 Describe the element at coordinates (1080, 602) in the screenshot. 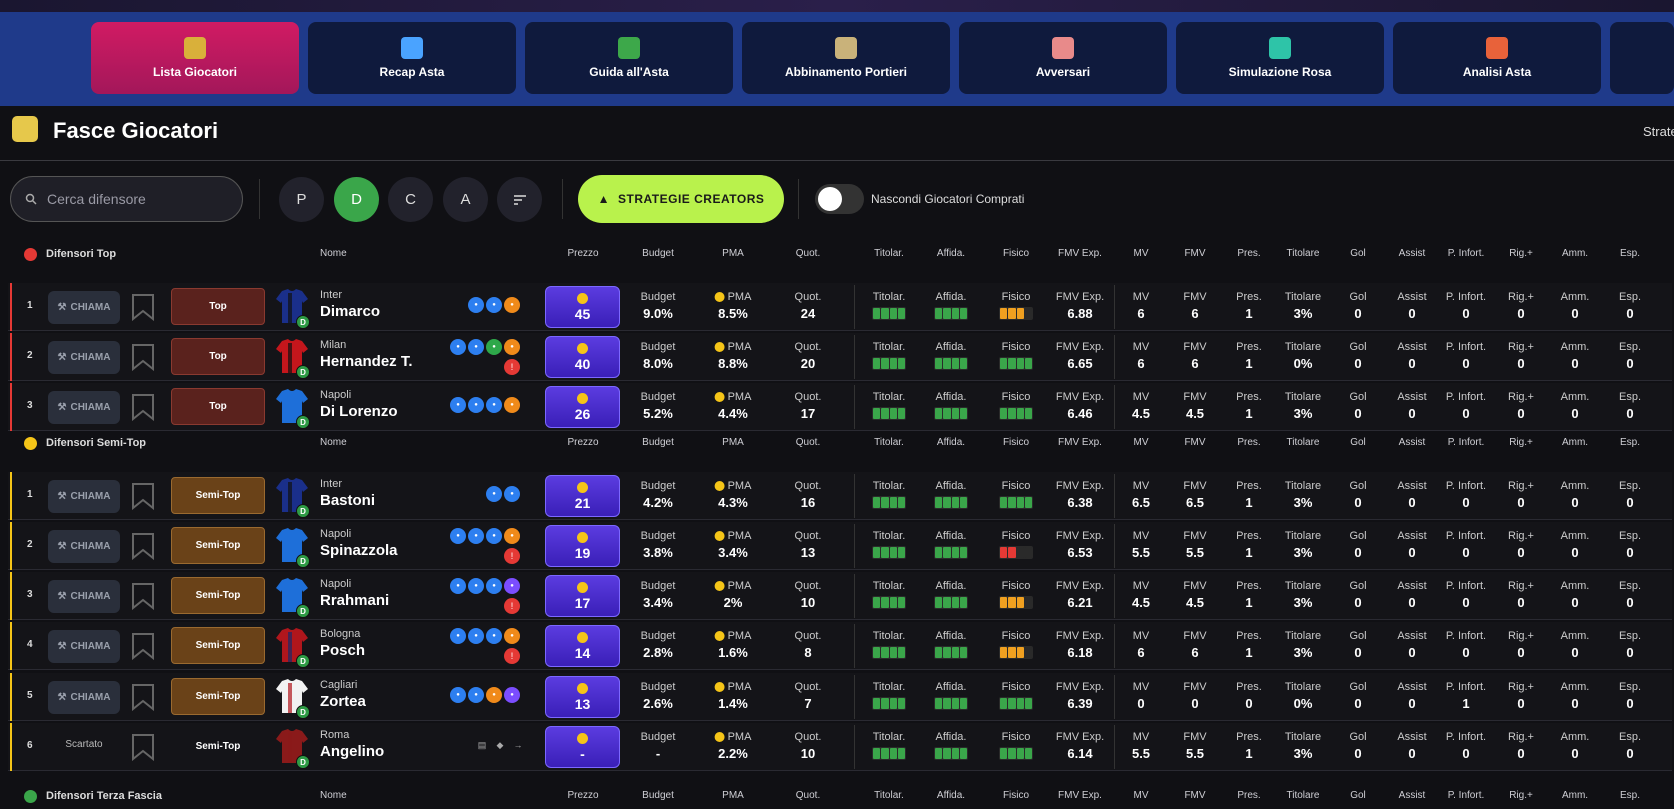

I see `cell-value: 6.21` at that location.